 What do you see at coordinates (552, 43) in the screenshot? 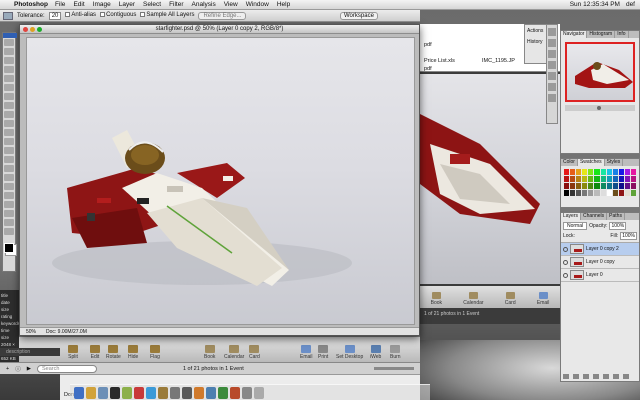
I see `brushes-icon` at bounding box center [552, 43].